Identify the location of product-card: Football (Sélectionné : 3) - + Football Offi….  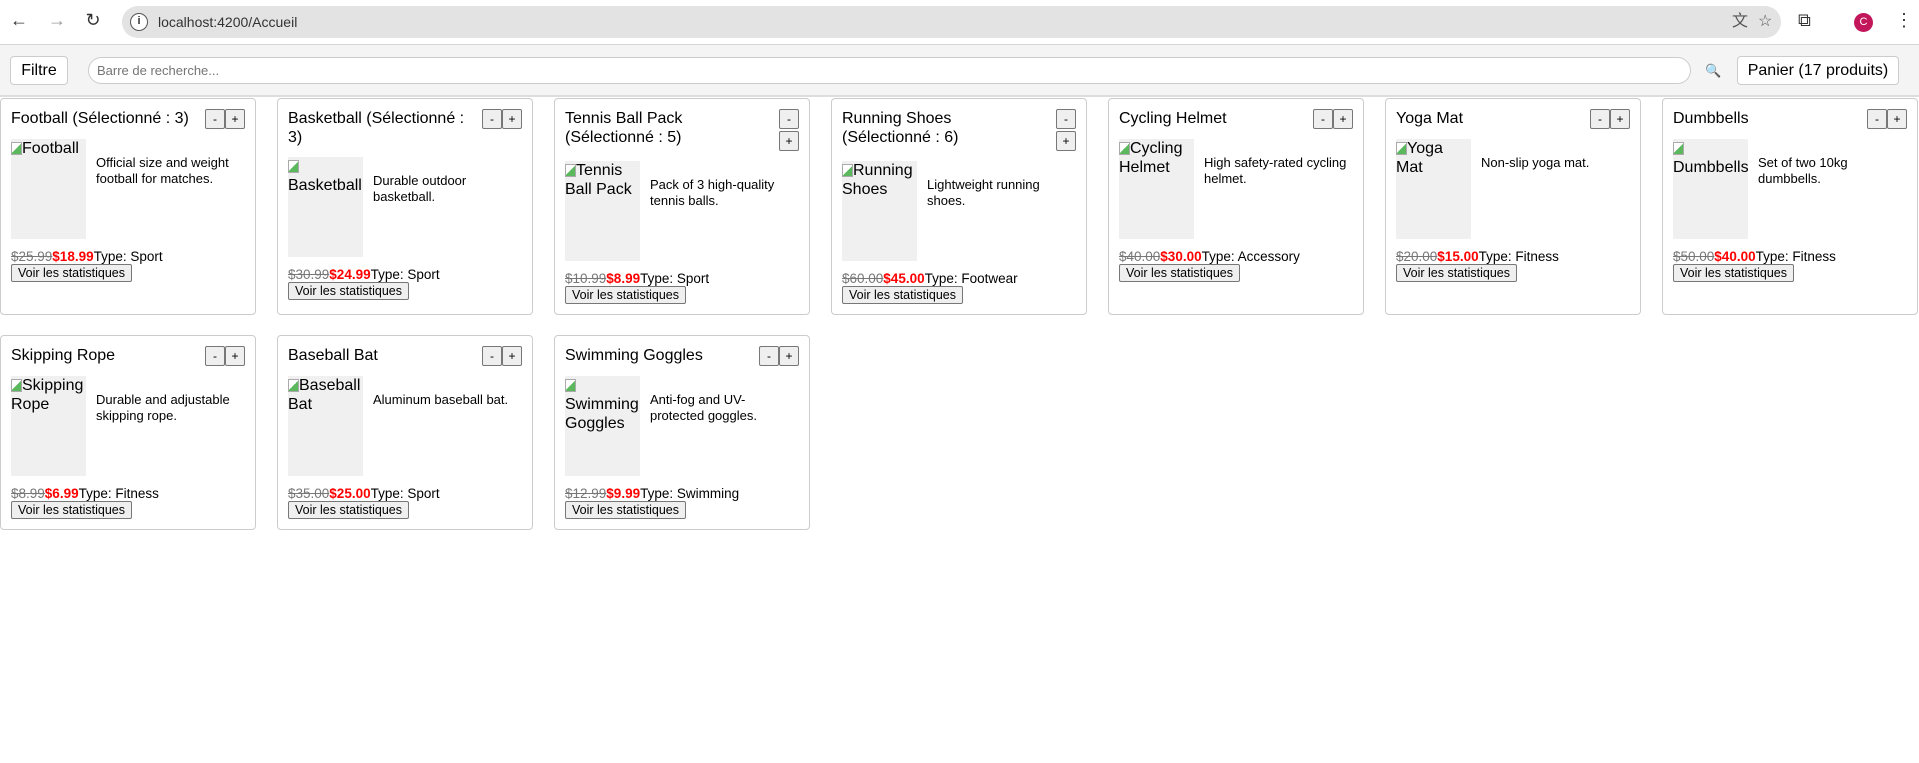
(128, 206).